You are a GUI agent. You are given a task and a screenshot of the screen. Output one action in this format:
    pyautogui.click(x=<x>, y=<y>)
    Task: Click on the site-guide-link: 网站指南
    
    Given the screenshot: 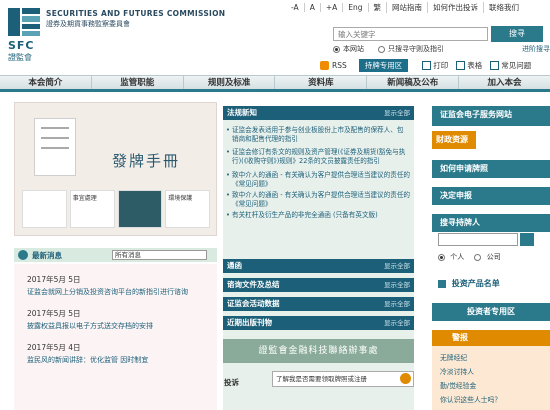 What is the action you would take?
    pyautogui.click(x=408, y=7)
    